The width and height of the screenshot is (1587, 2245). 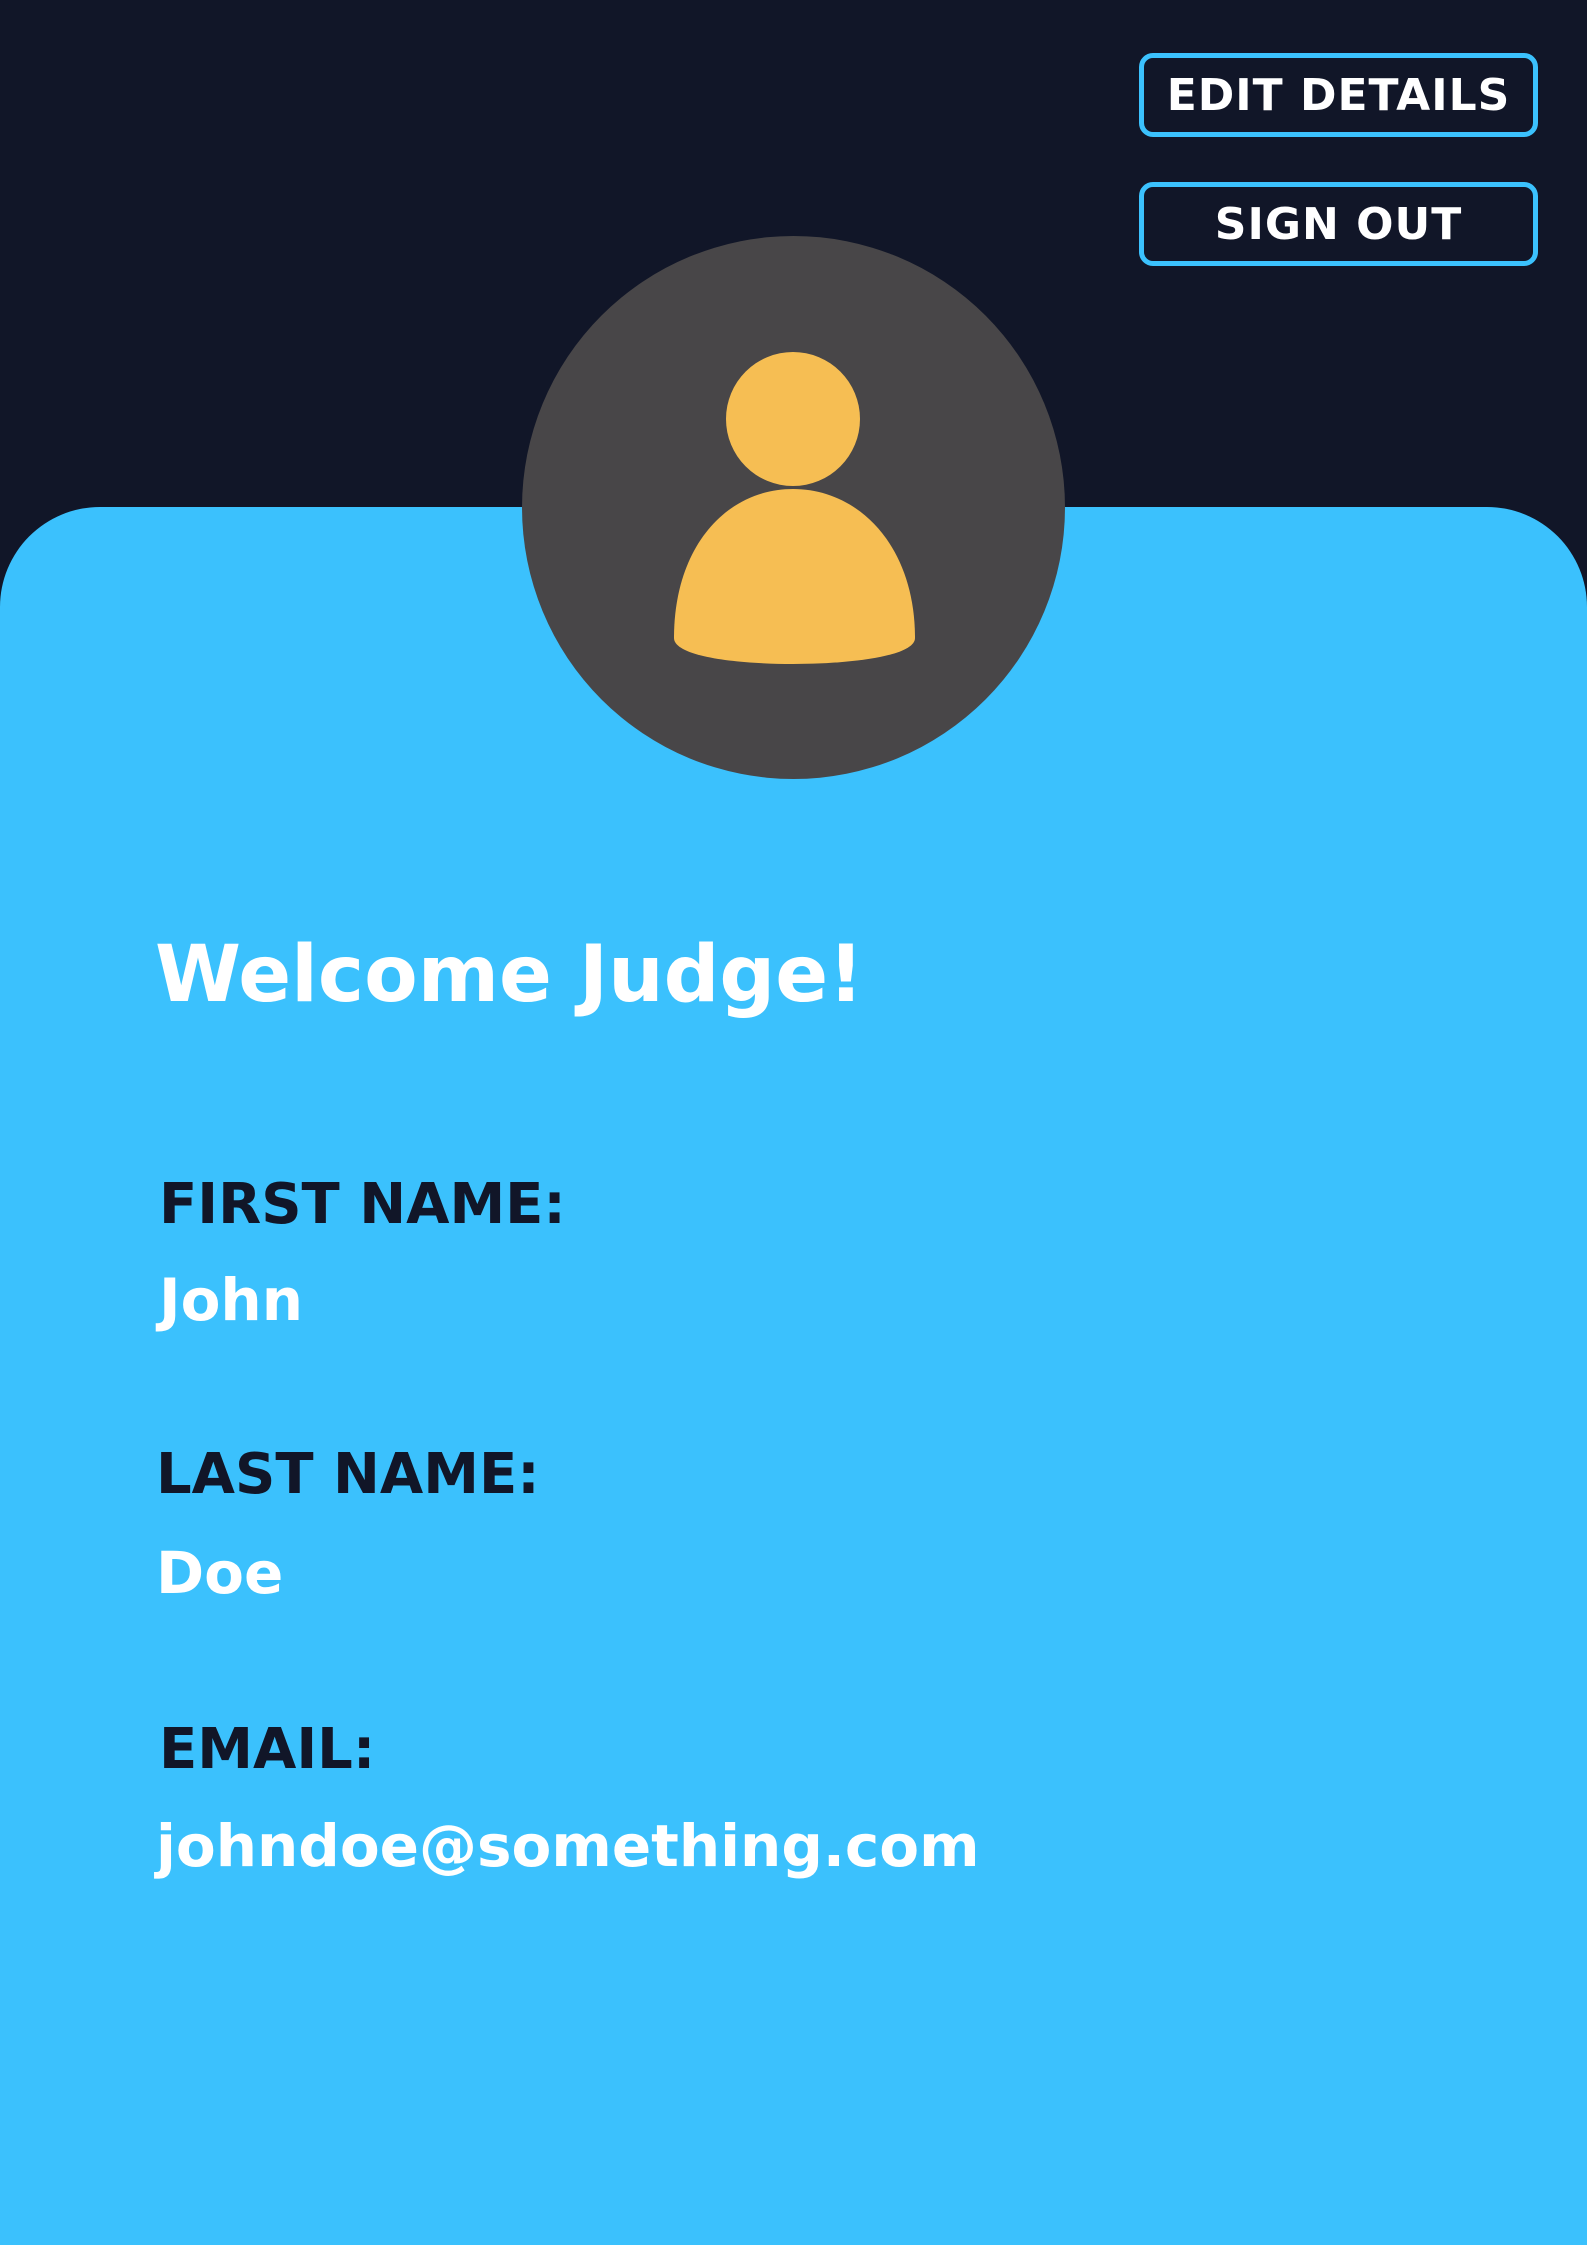 I want to click on welcome-heading: Welcome Judge!, so click(x=509, y=975).